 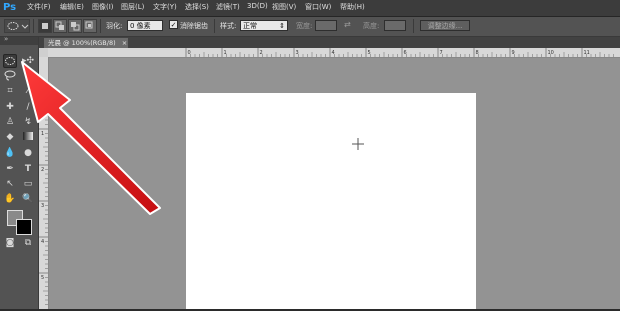 I want to click on lasso-icon, so click(x=10, y=75).